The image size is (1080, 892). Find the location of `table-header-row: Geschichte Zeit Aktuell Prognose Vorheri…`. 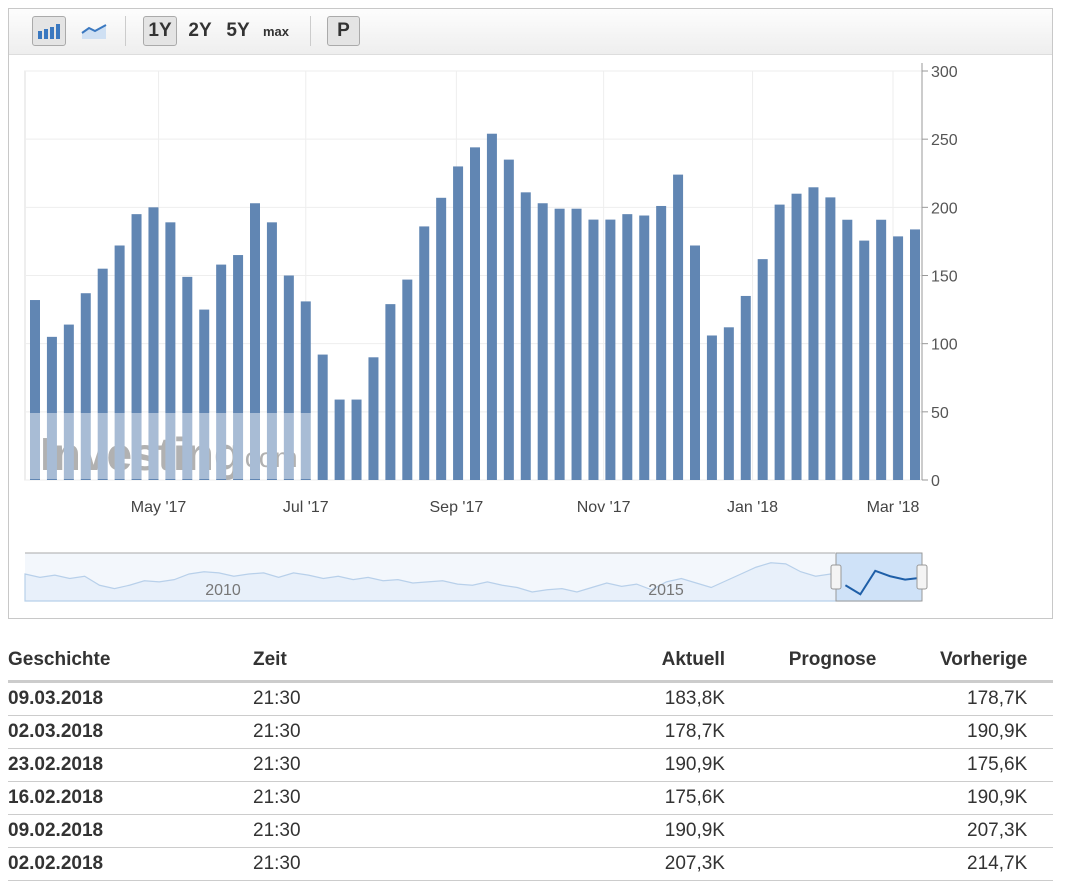

table-header-row: Geschichte Zeit Aktuell Prognose Vorheri… is located at coordinates (530, 661).